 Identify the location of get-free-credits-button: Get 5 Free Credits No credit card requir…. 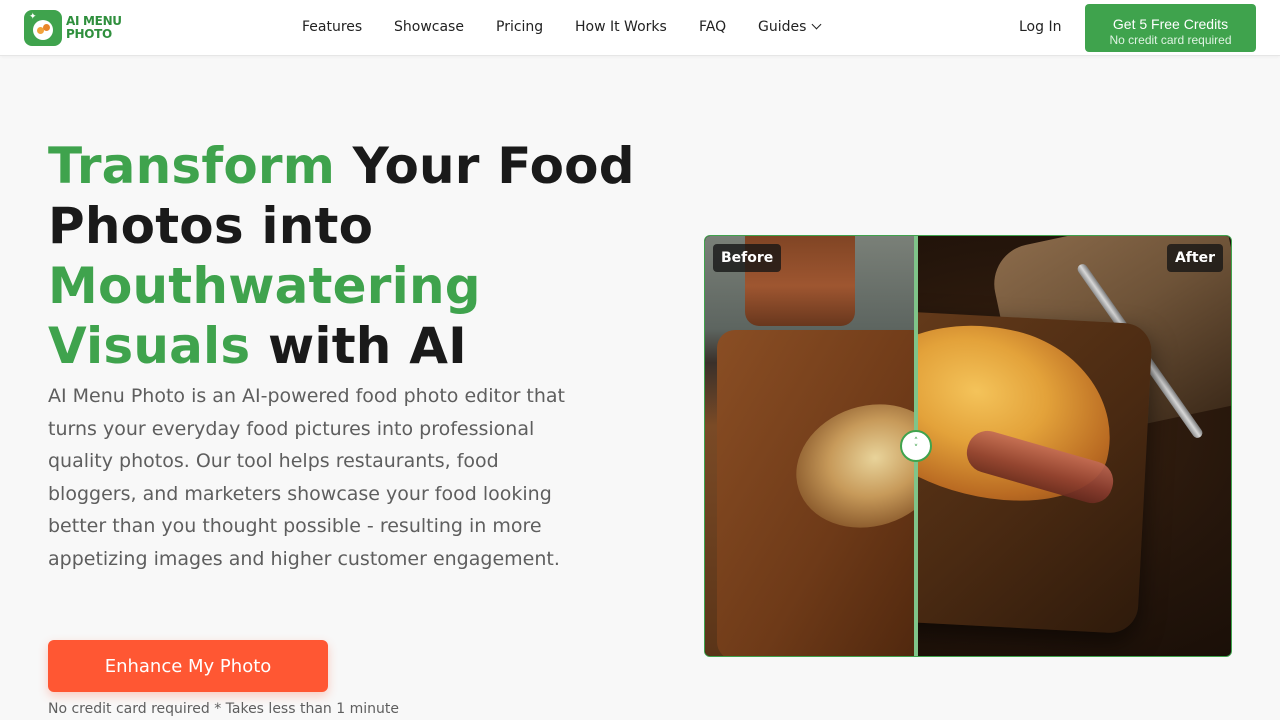
(1170, 28).